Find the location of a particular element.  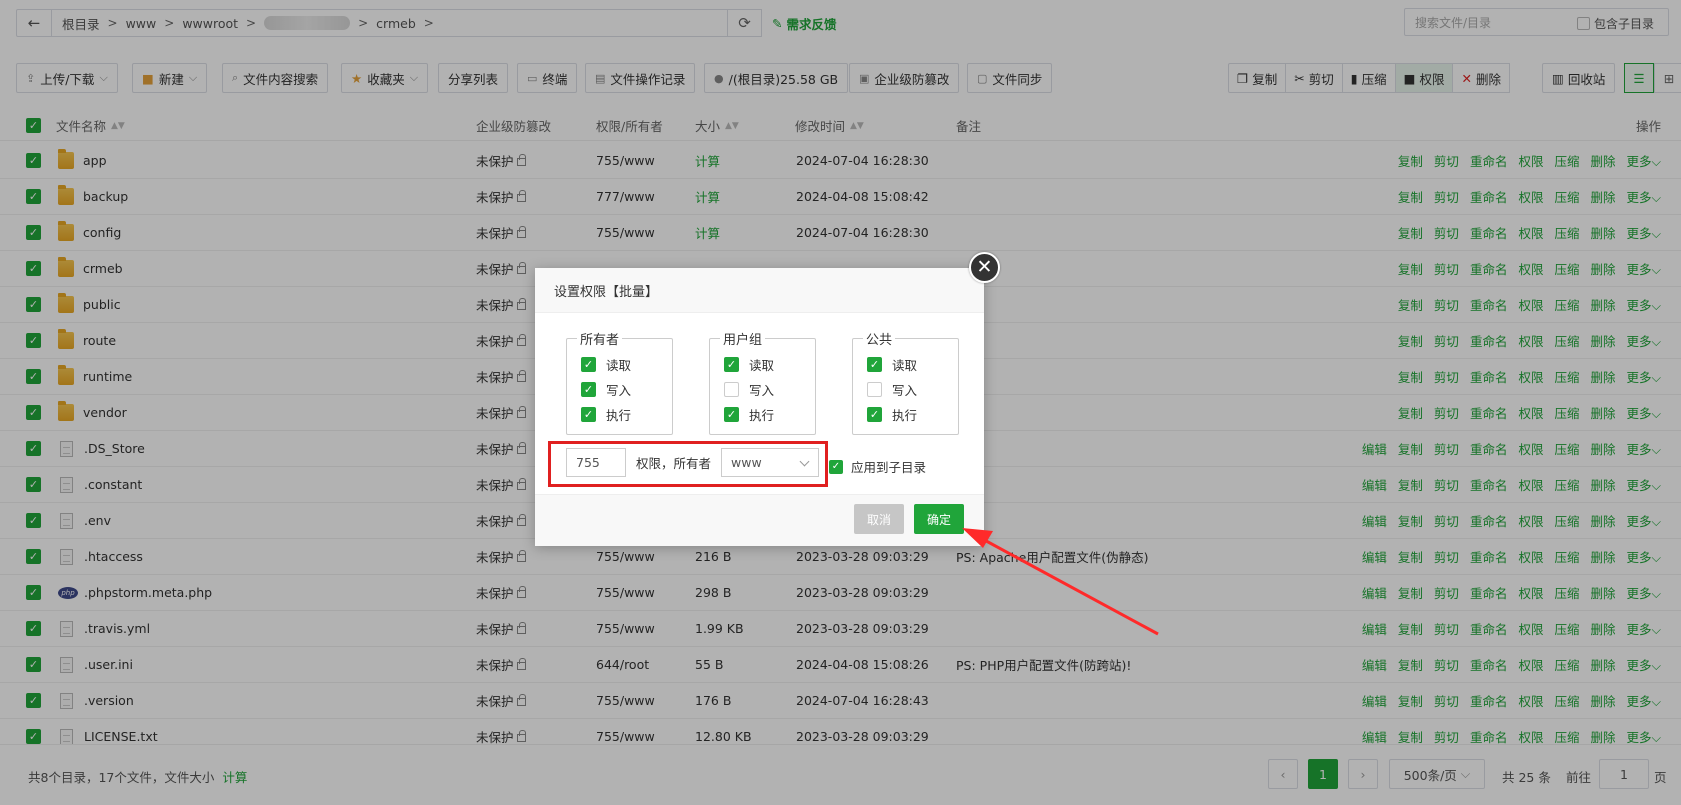

public-exec-checkbox: ✓ 执行 is located at coordinates (892, 414).